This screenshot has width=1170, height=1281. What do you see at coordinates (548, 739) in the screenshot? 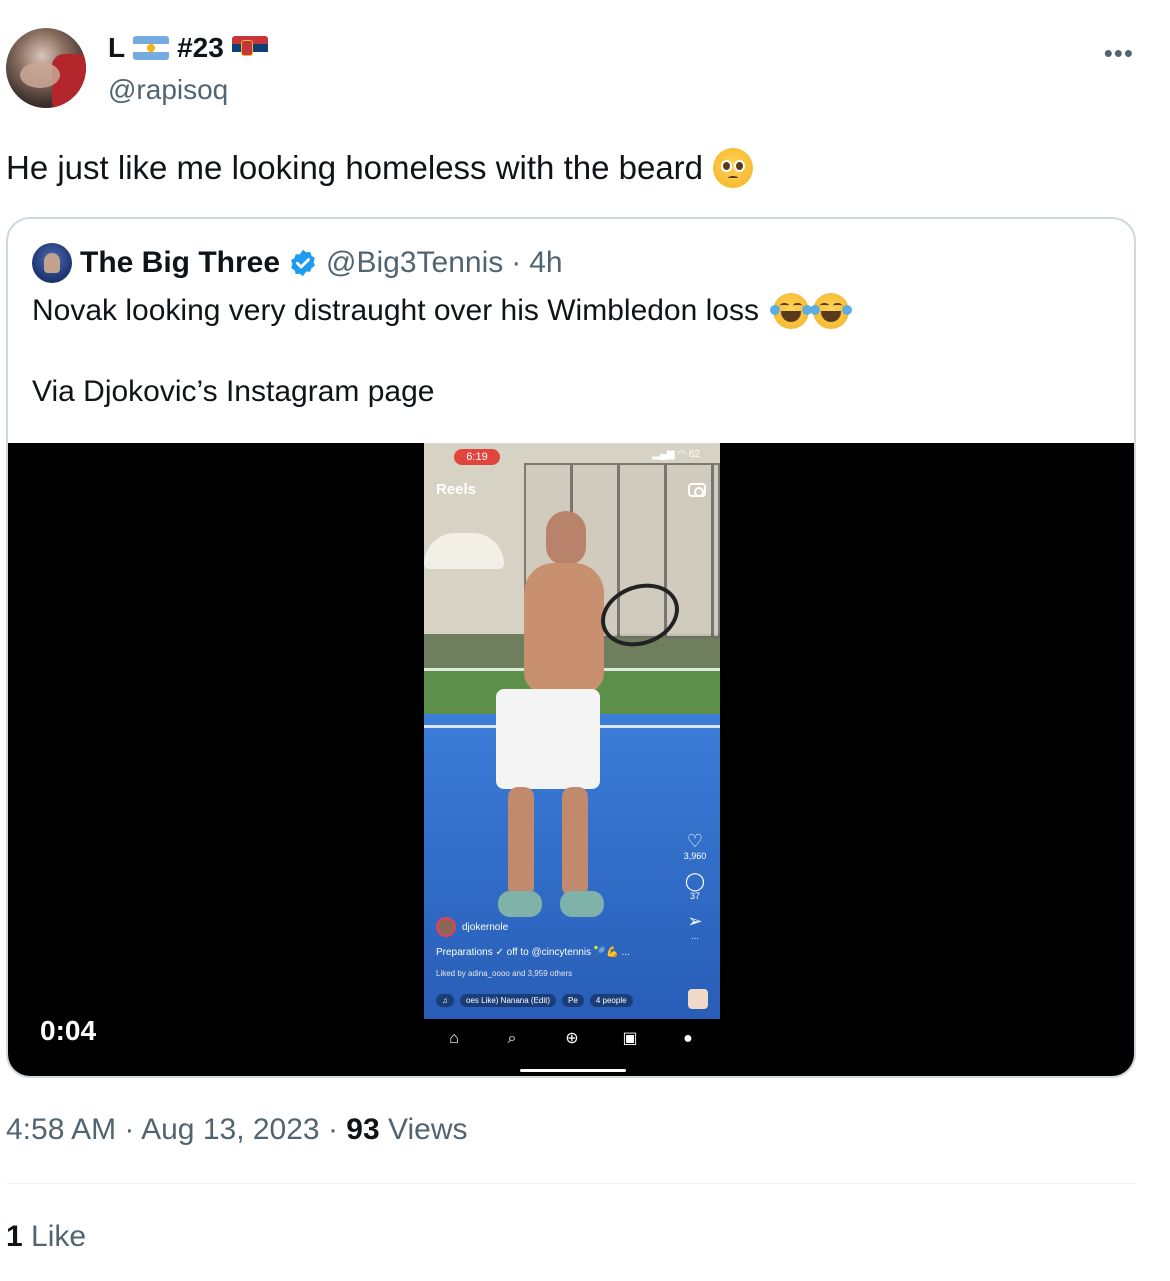
I see `player-shorts` at bounding box center [548, 739].